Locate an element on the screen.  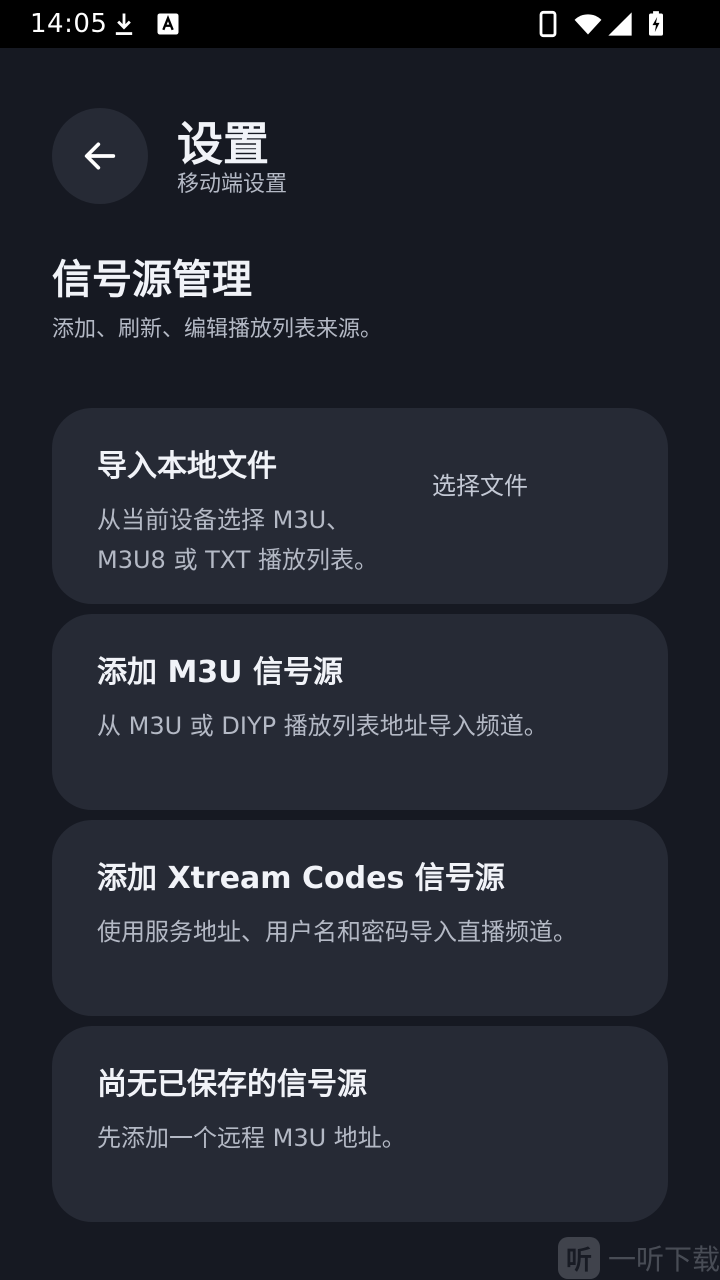
watermark-logo: 听 is located at coordinates (579, 1258).